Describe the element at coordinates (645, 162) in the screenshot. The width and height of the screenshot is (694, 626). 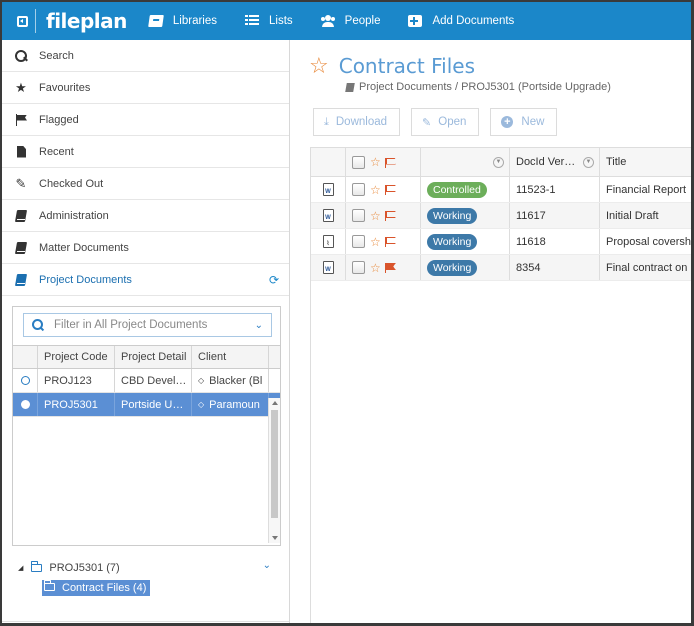
I see `column-header: Title` at that location.